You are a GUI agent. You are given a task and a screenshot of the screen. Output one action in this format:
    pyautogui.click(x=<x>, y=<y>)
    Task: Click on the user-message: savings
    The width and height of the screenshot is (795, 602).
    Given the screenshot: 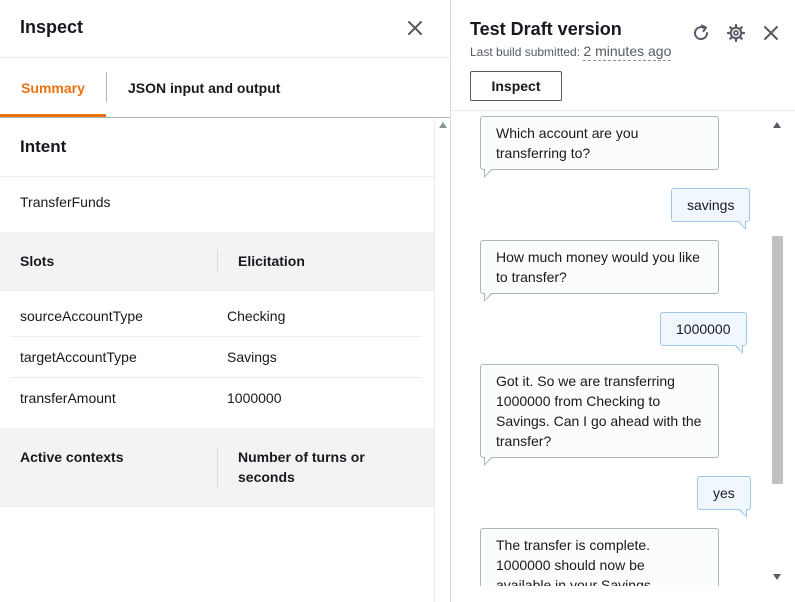 What is the action you would take?
    pyautogui.click(x=711, y=209)
    